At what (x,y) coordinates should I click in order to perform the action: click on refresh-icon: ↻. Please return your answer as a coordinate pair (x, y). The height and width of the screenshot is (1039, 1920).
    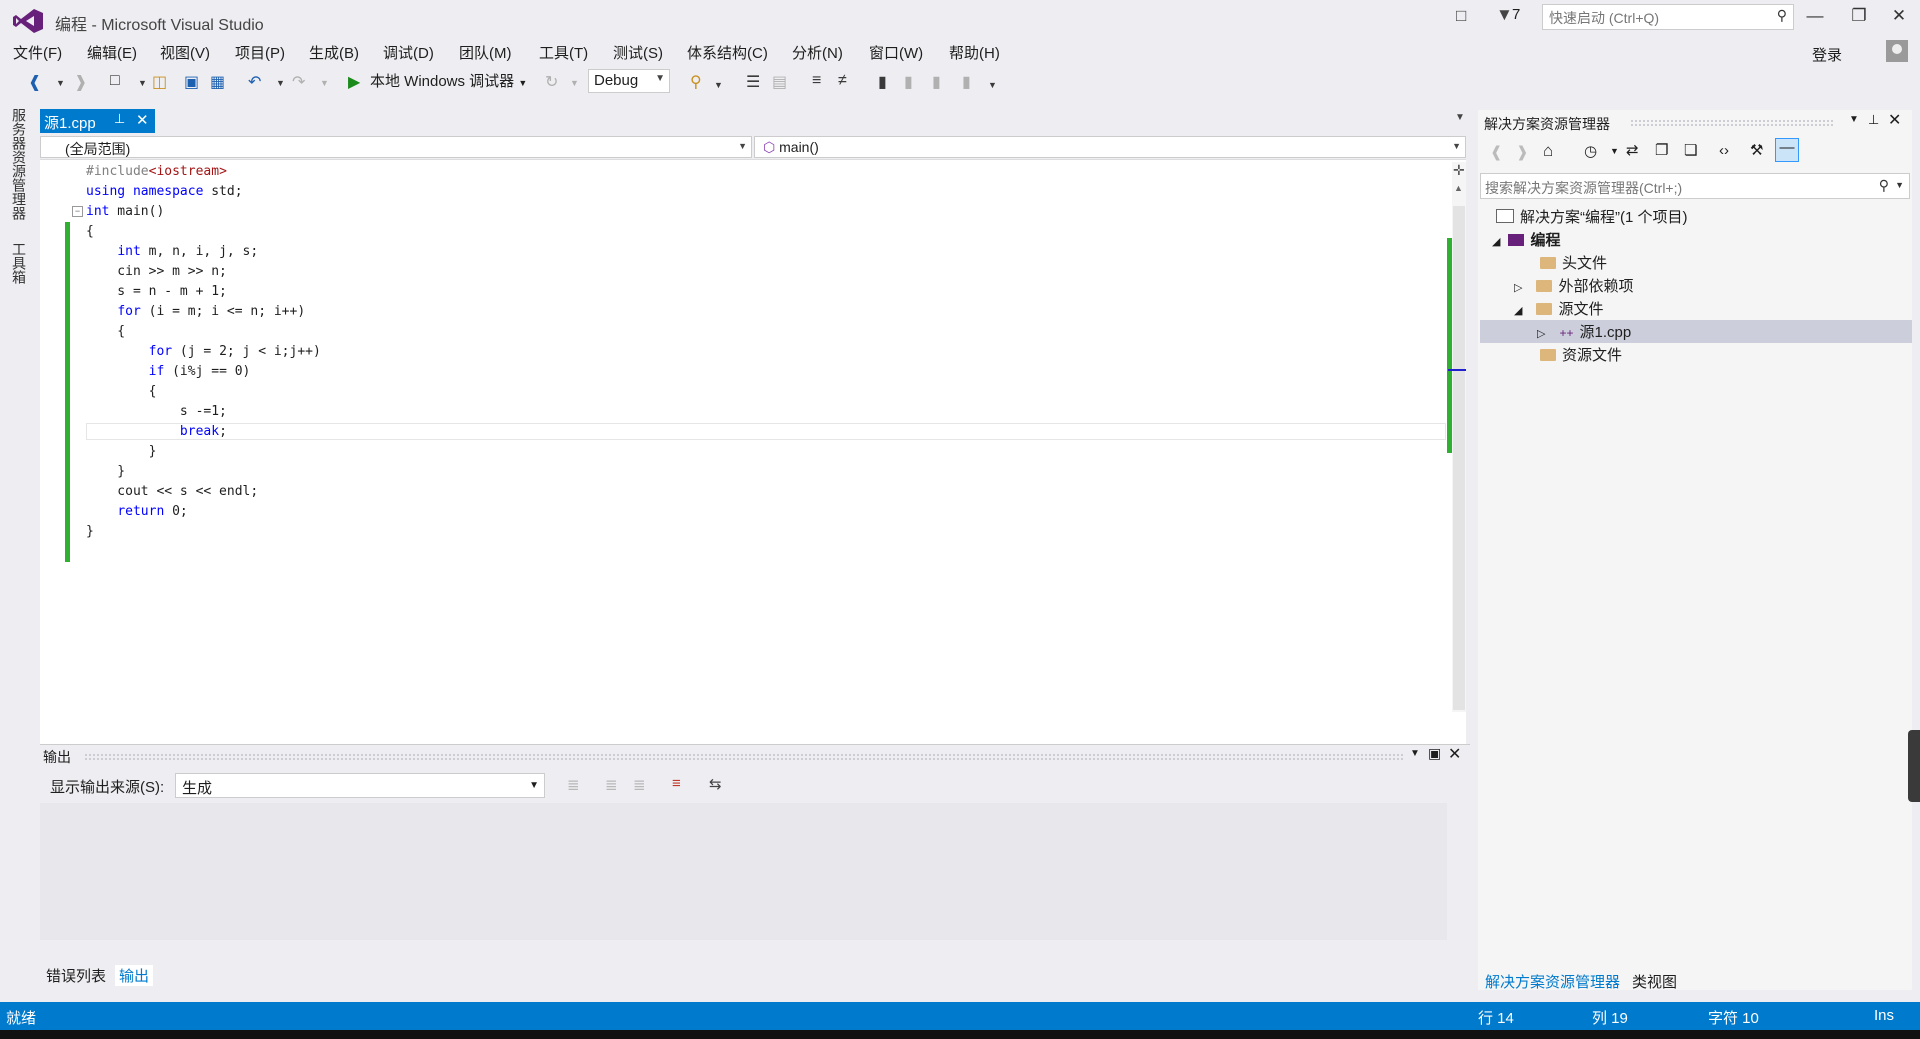
    Looking at the image, I should click on (551, 82).